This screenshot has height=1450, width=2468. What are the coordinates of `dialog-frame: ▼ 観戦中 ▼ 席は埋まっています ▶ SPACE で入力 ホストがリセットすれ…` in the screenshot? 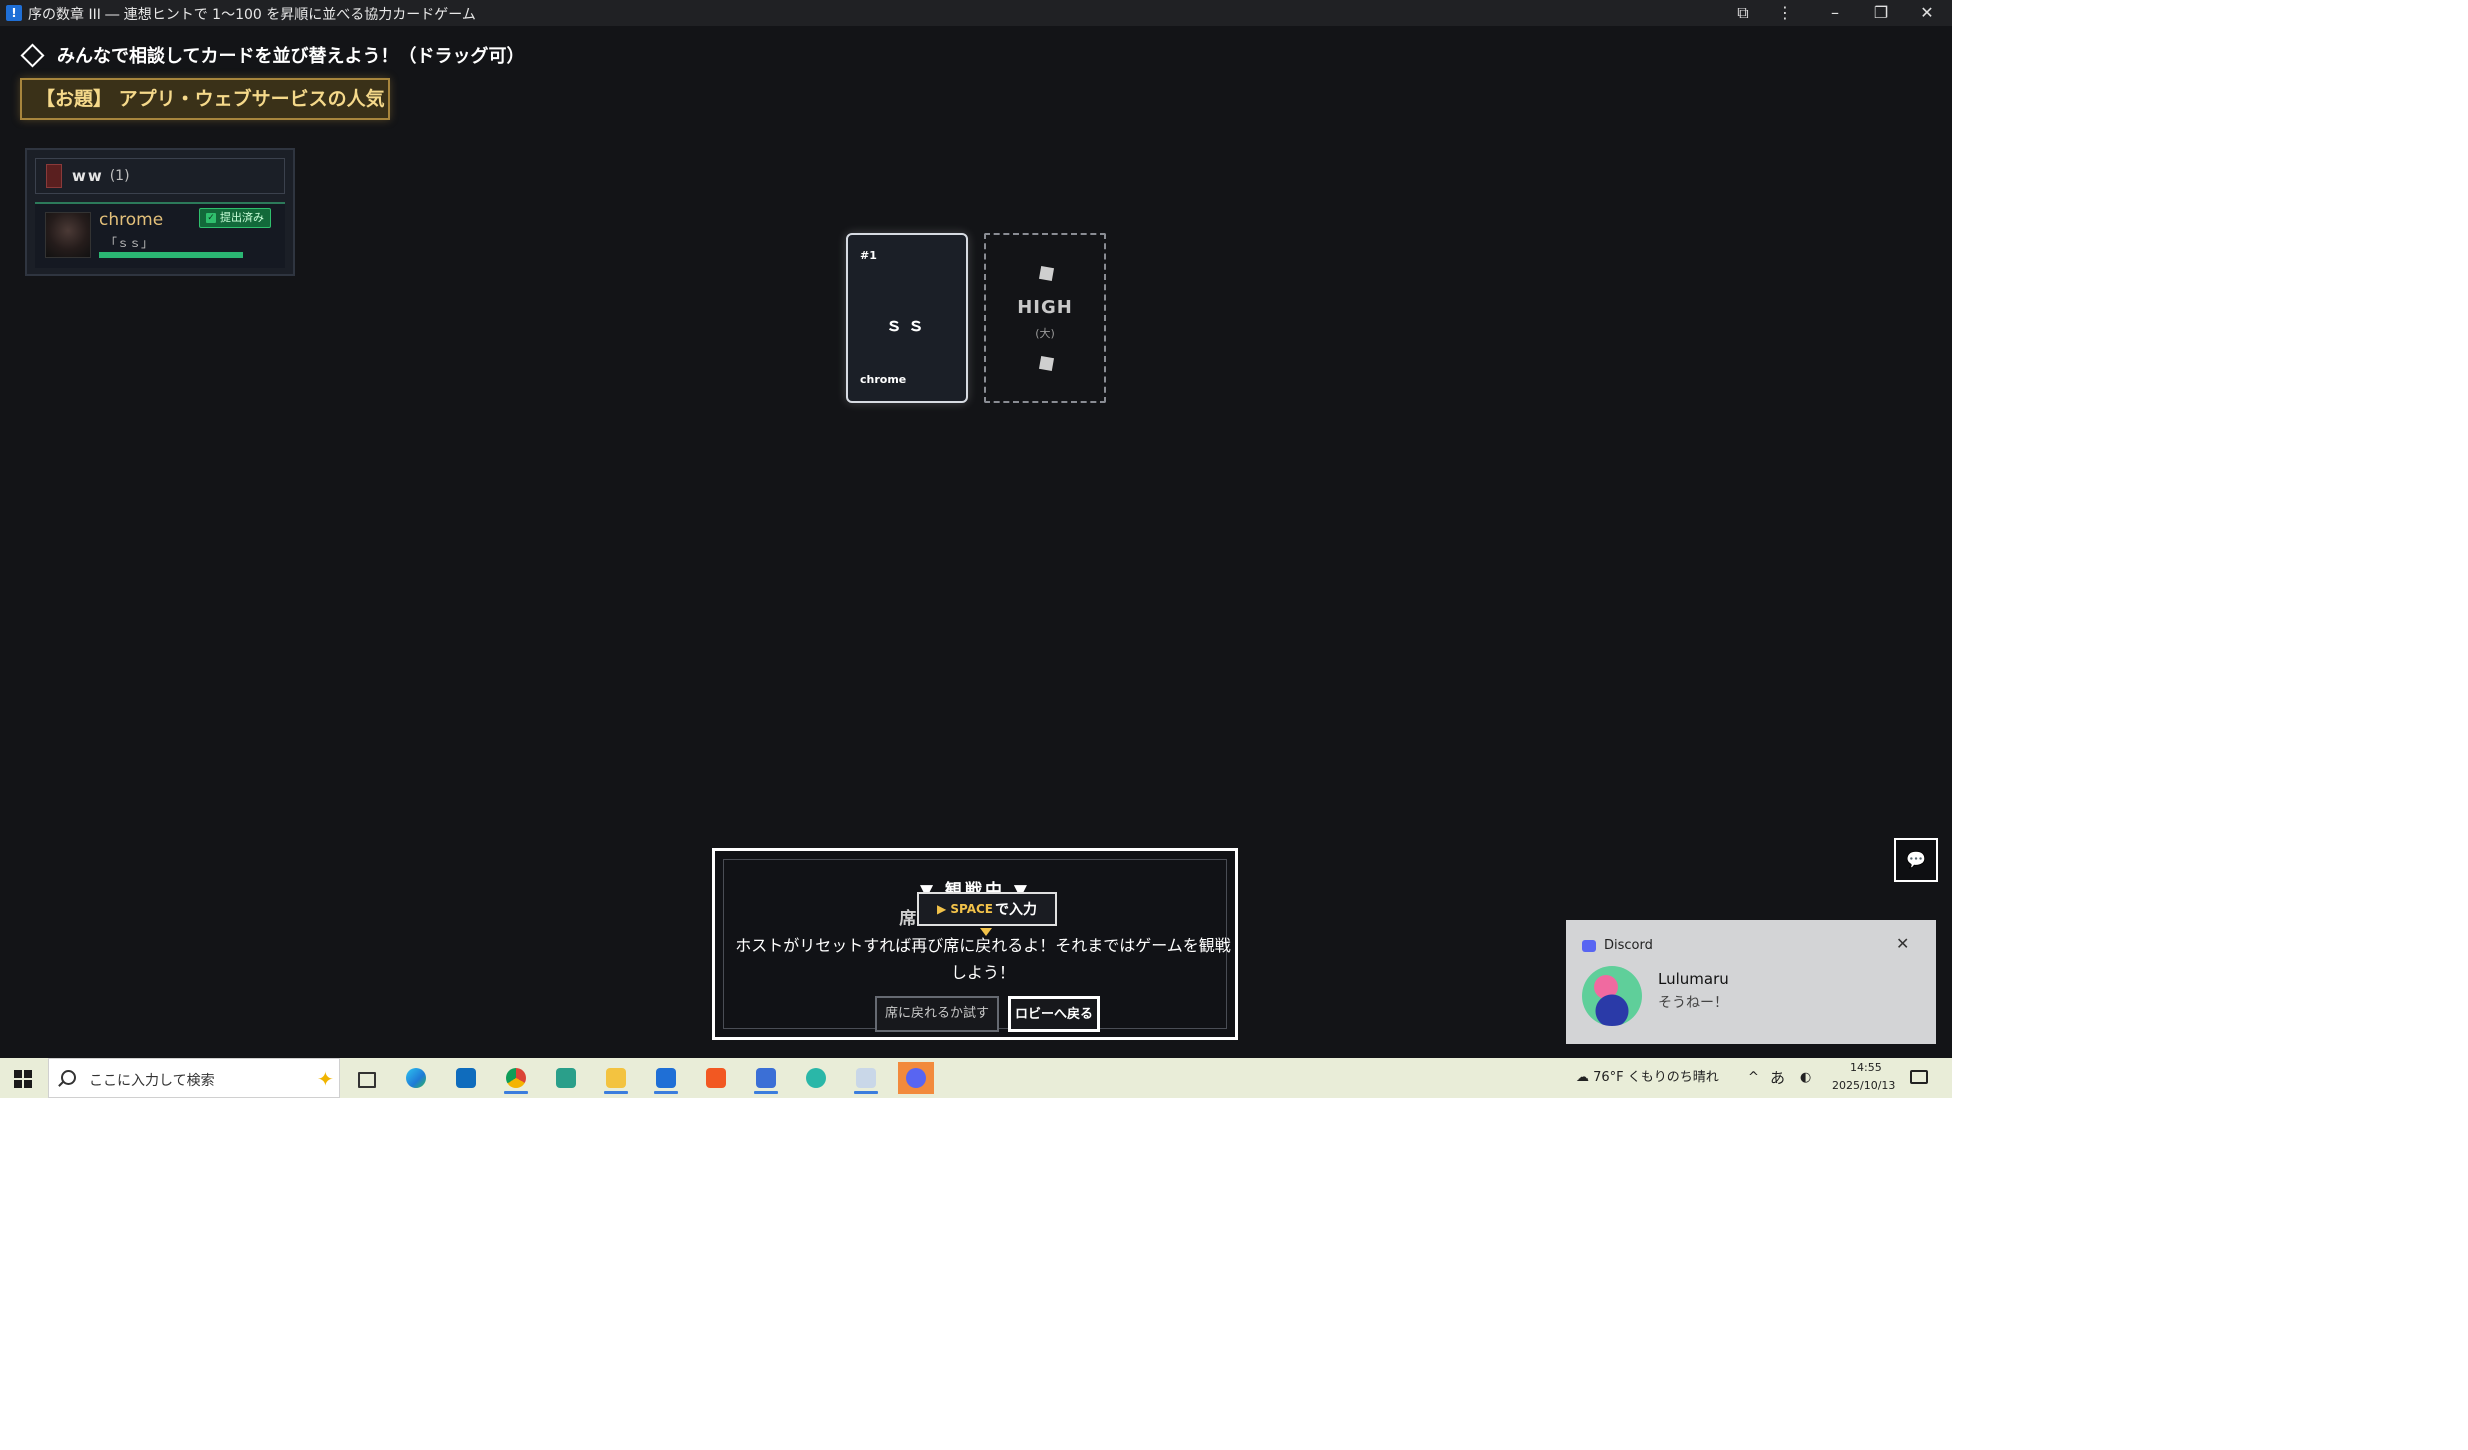 It's located at (977, 945).